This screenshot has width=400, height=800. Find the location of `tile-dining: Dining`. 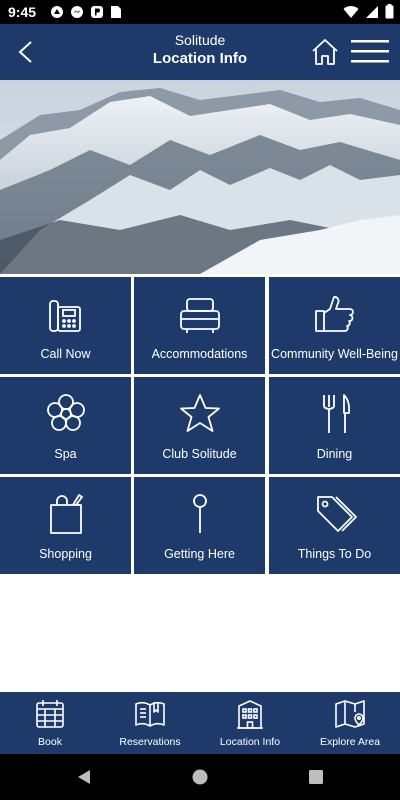

tile-dining: Dining is located at coordinates (334, 425).